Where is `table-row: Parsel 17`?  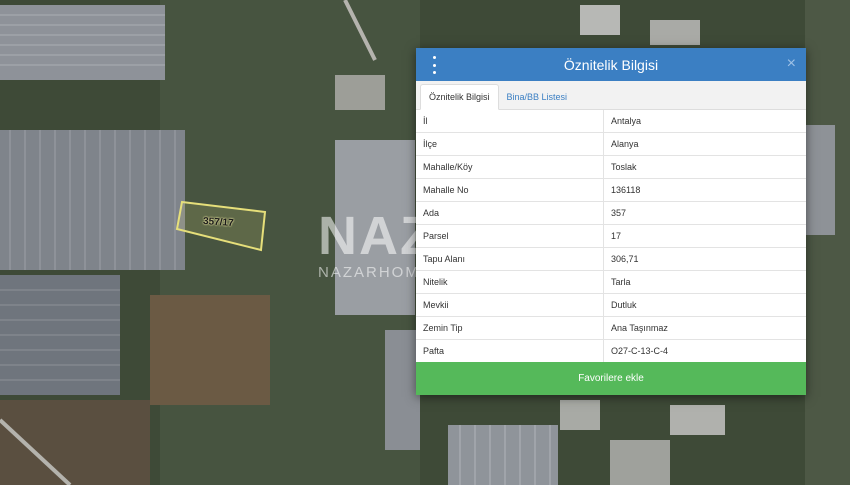 table-row: Parsel 17 is located at coordinates (611, 236).